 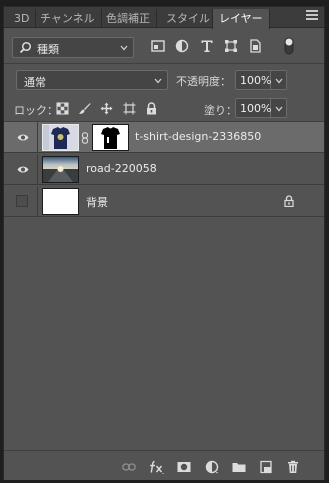 What do you see at coordinates (253, 108) in the screenshot?
I see `fill-input: 100%` at bounding box center [253, 108].